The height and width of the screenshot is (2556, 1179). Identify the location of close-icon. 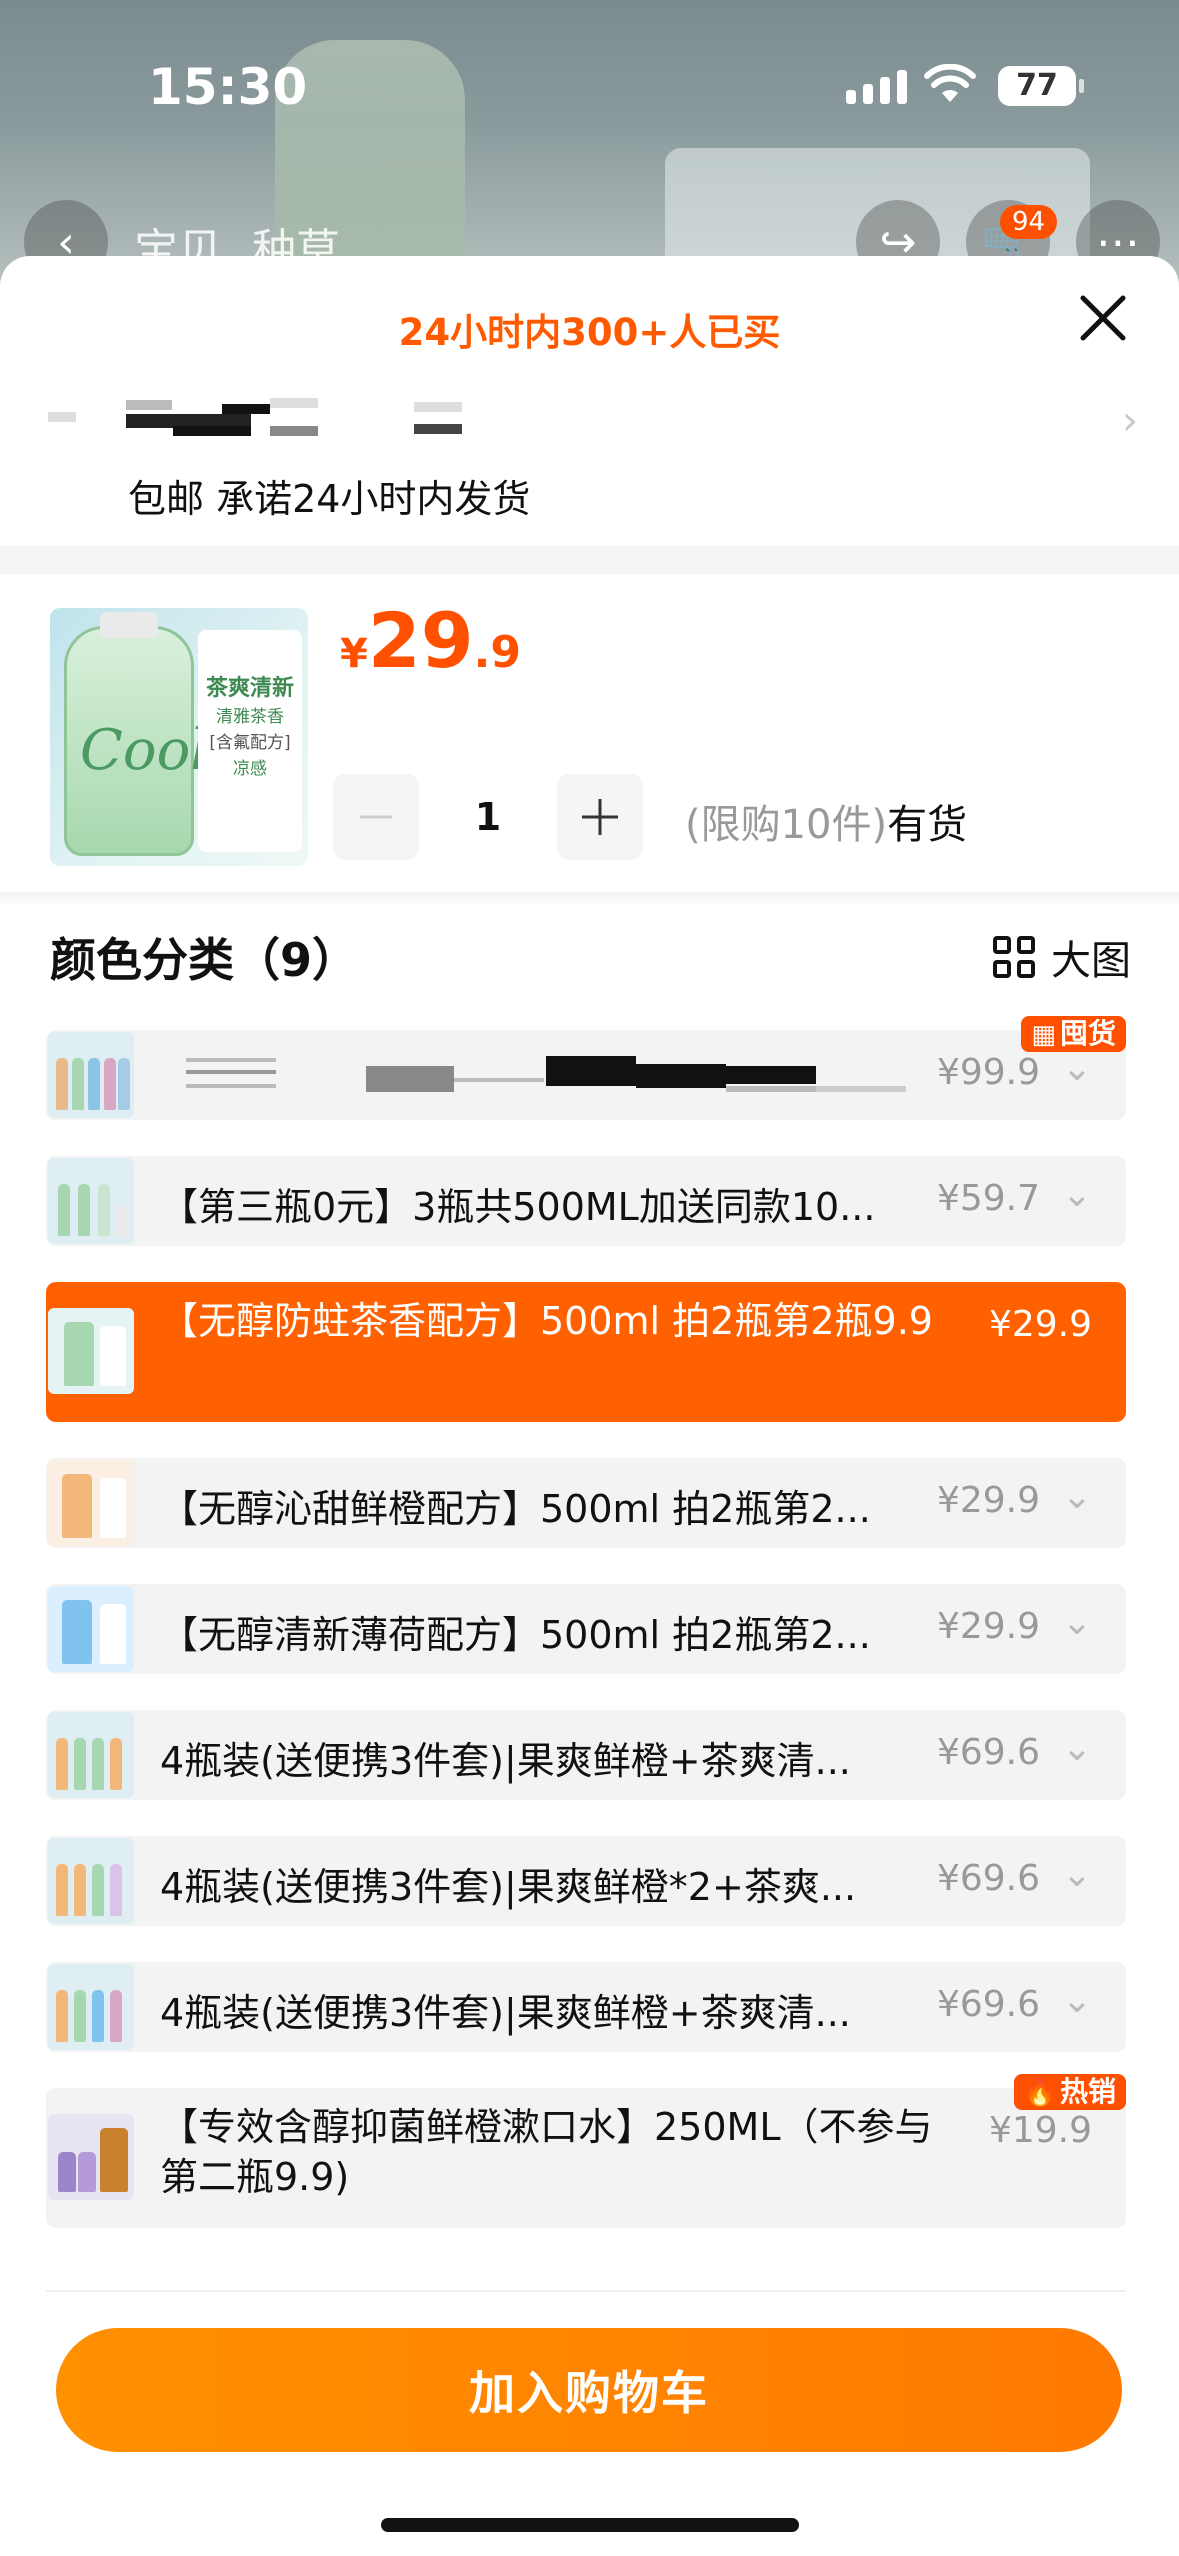
(1103, 318).